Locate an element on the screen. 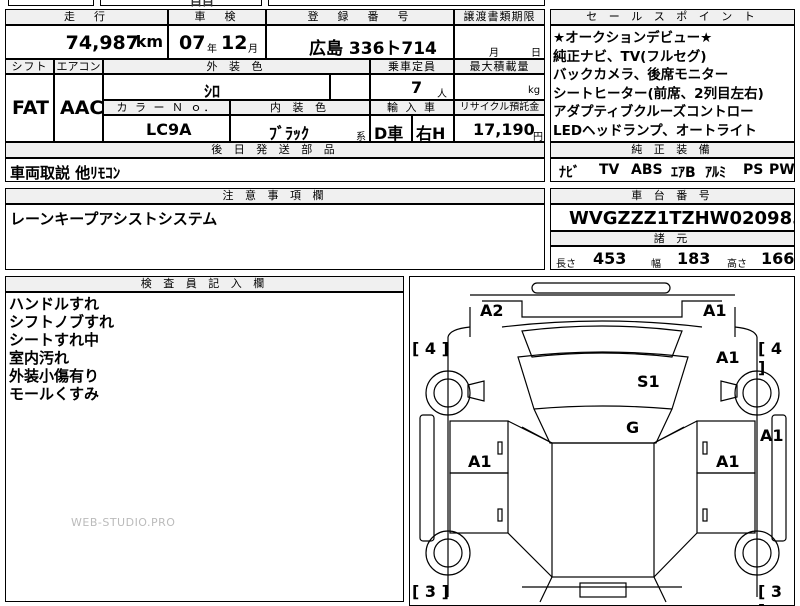  shift-cell: FAT is located at coordinates (29, 108).